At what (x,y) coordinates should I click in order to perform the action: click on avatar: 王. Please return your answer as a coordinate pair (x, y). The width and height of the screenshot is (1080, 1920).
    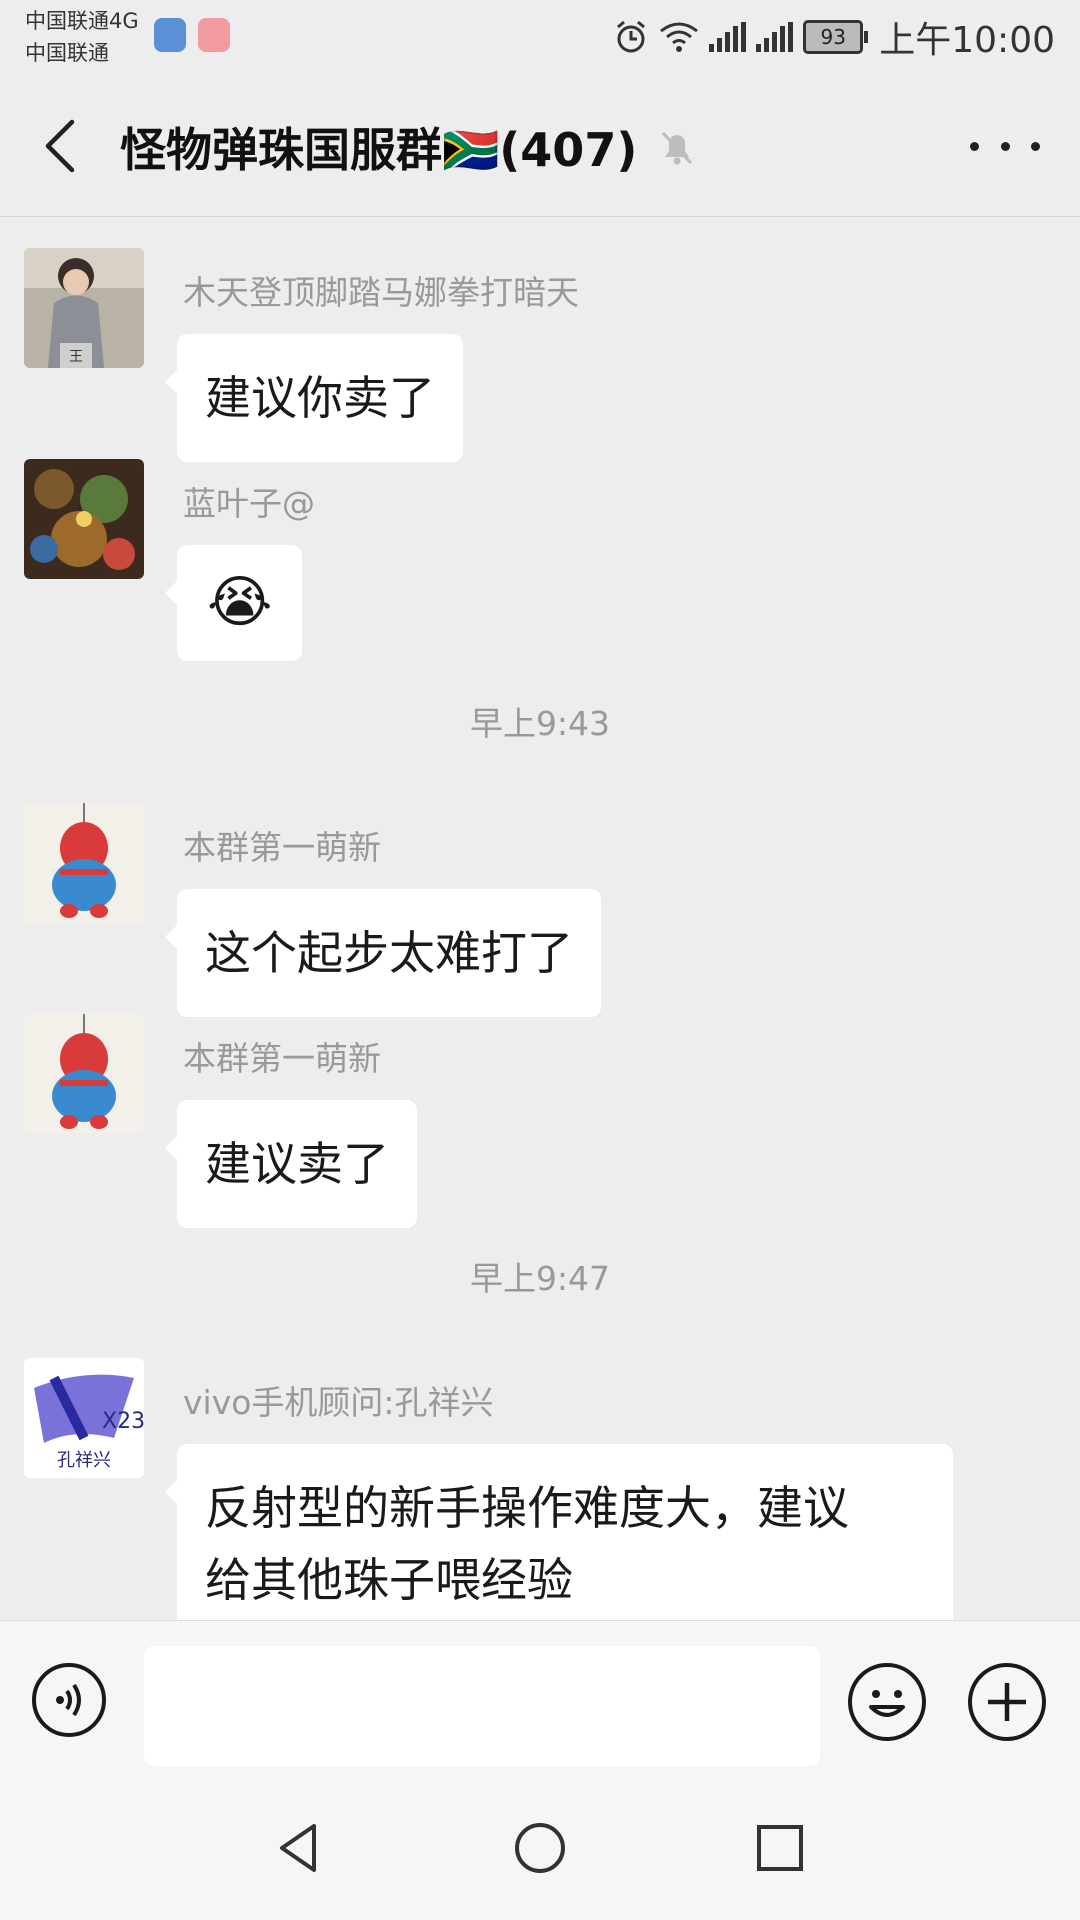
    Looking at the image, I should click on (84, 308).